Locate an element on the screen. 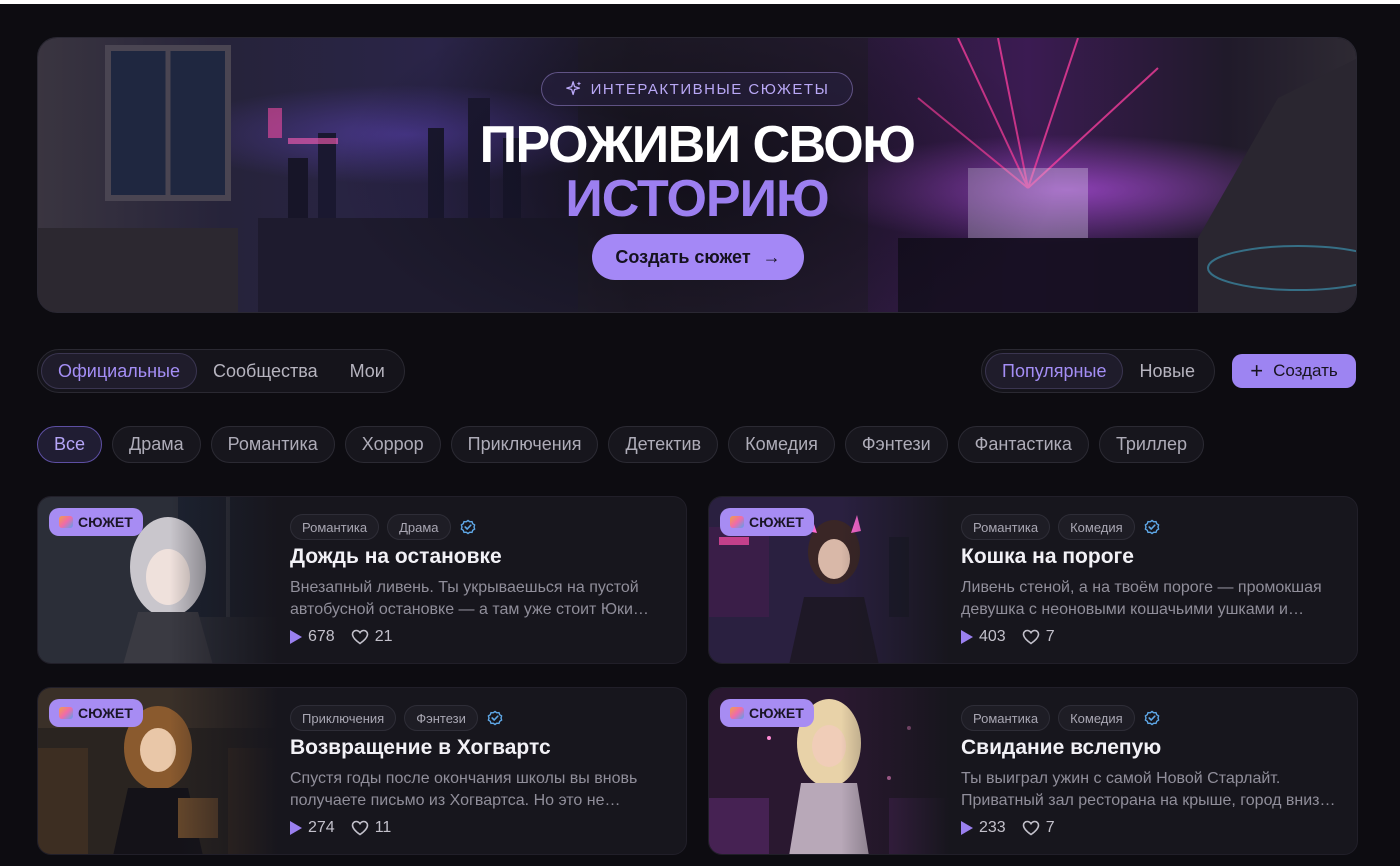 This screenshot has width=1400, height=866. plays-stat: 233 is located at coordinates (983, 828).